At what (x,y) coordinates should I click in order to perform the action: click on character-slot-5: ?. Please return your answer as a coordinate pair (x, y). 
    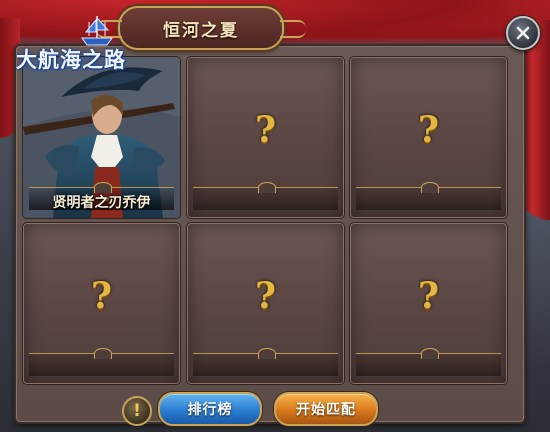
    Looking at the image, I should click on (265, 303).